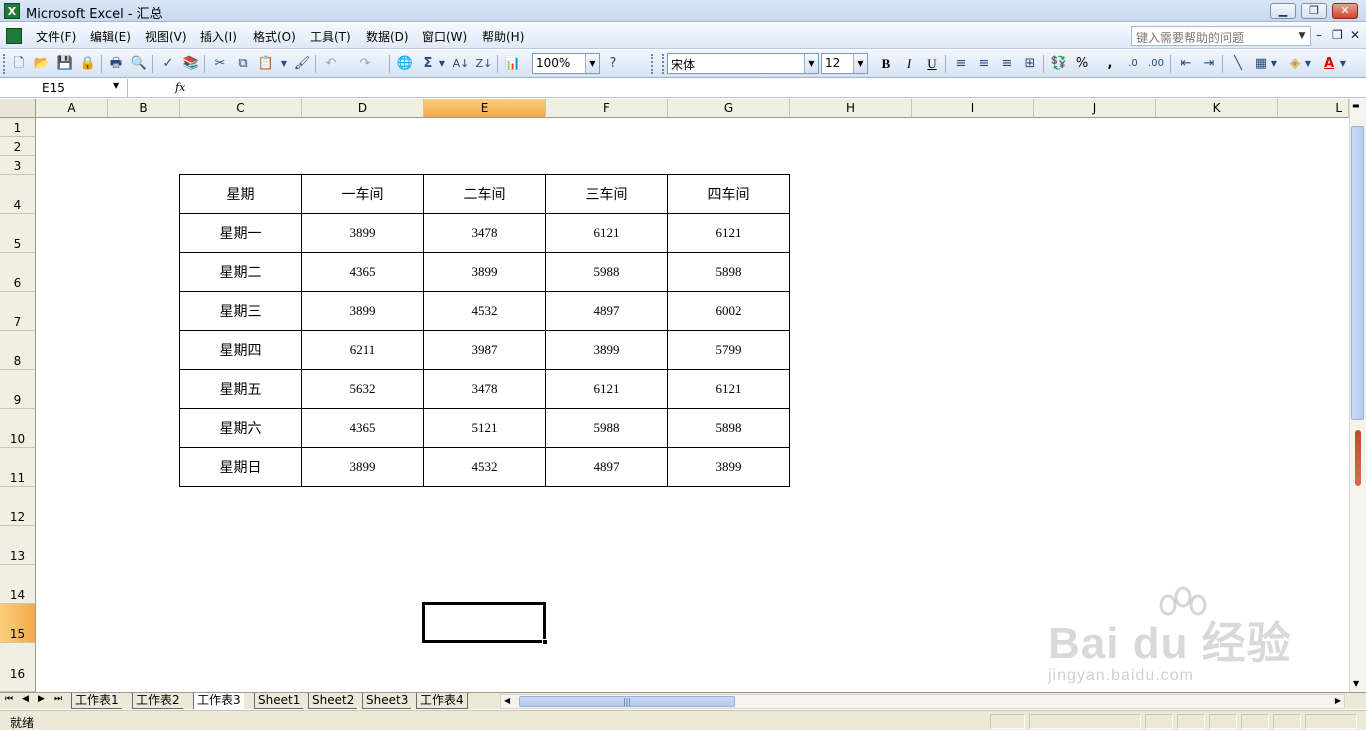  I want to click on row-header-5: 5, so click(18, 233).